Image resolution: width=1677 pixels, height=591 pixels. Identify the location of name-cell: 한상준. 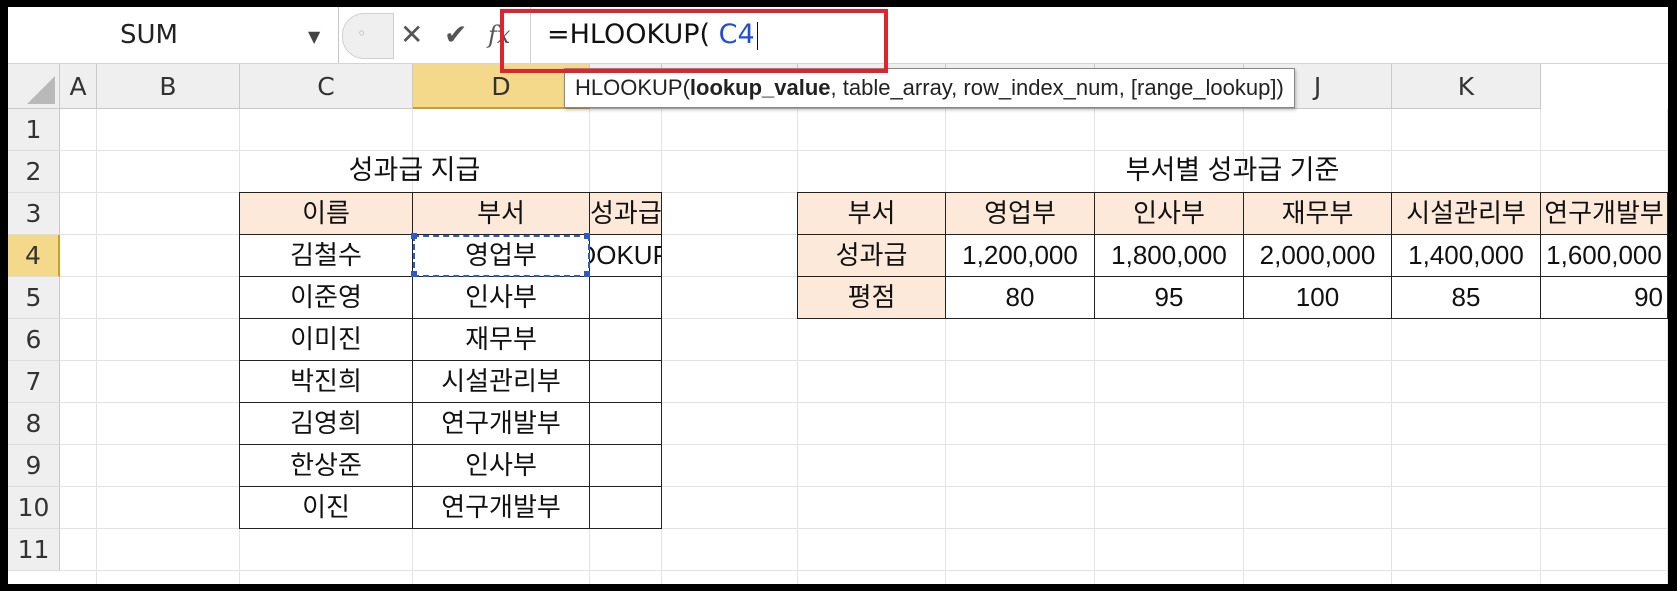
(326, 465).